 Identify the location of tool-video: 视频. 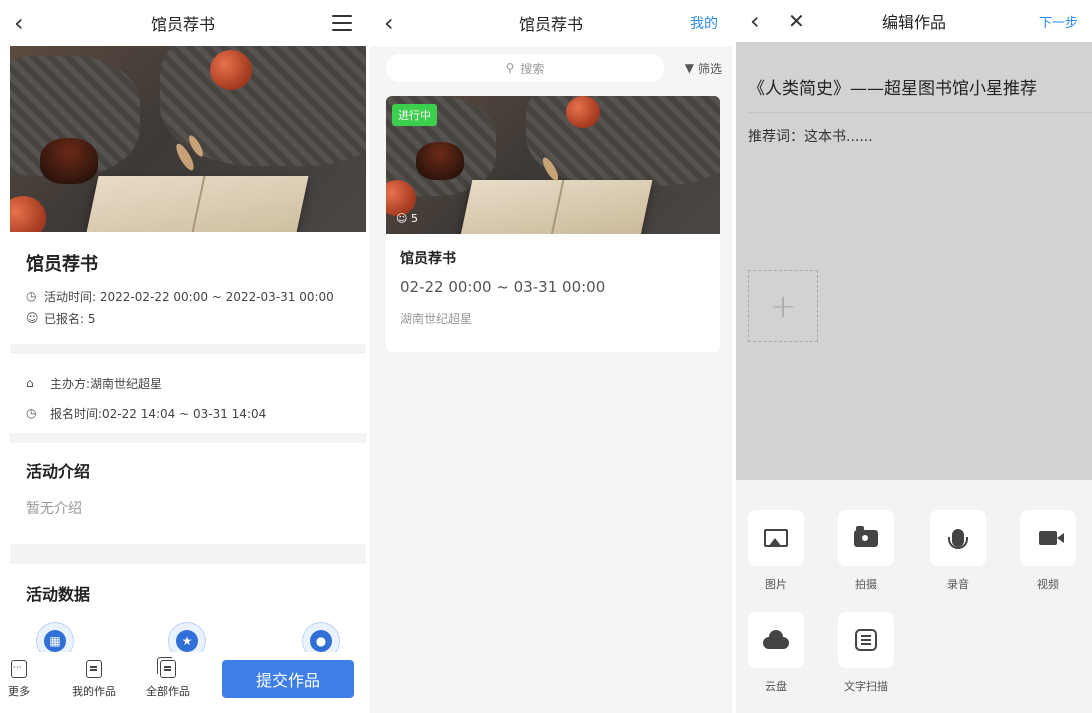
(1048, 551).